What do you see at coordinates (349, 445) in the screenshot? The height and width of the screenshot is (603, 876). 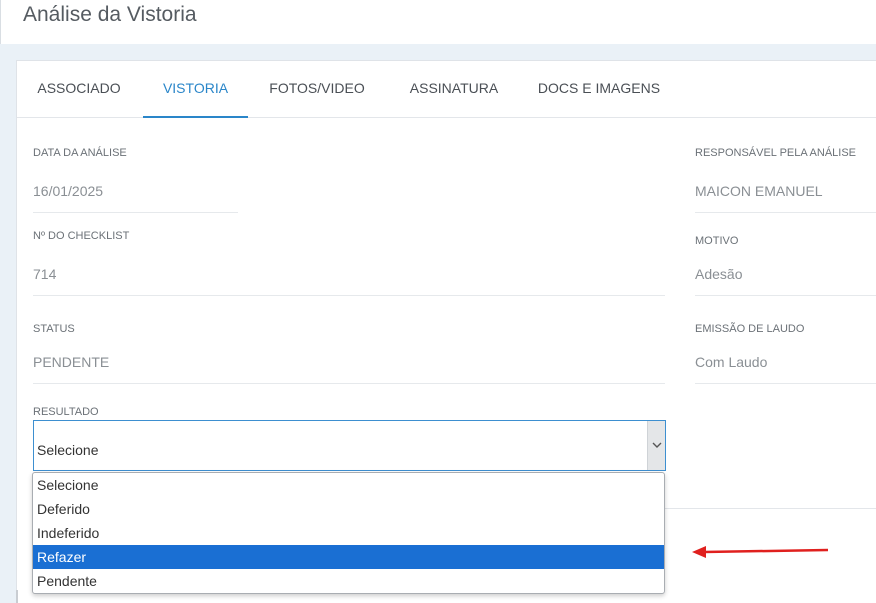 I see `resultado-select: Selecione` at bounding box center [349, 445].